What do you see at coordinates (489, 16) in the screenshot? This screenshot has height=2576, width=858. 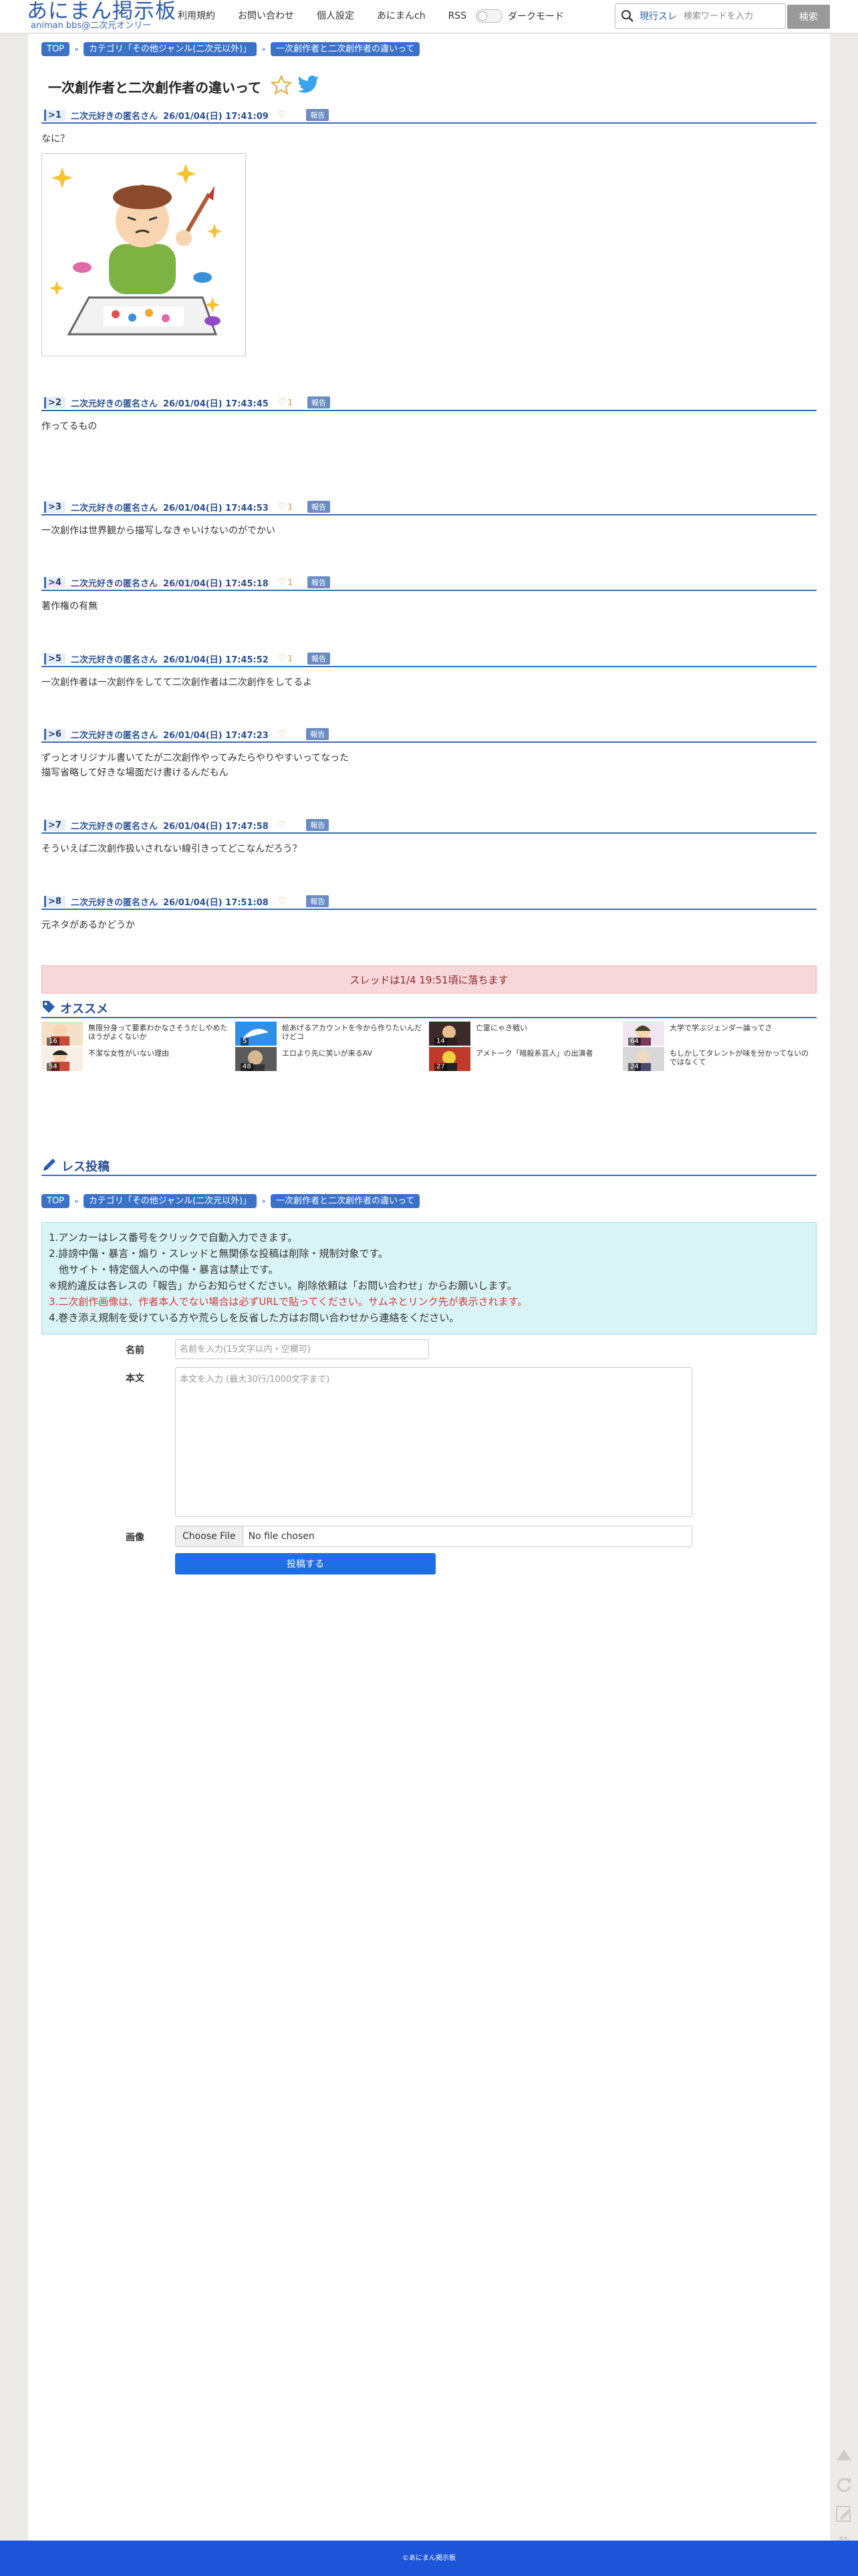 I see `toggle-track` at bounding box center [489, 16].